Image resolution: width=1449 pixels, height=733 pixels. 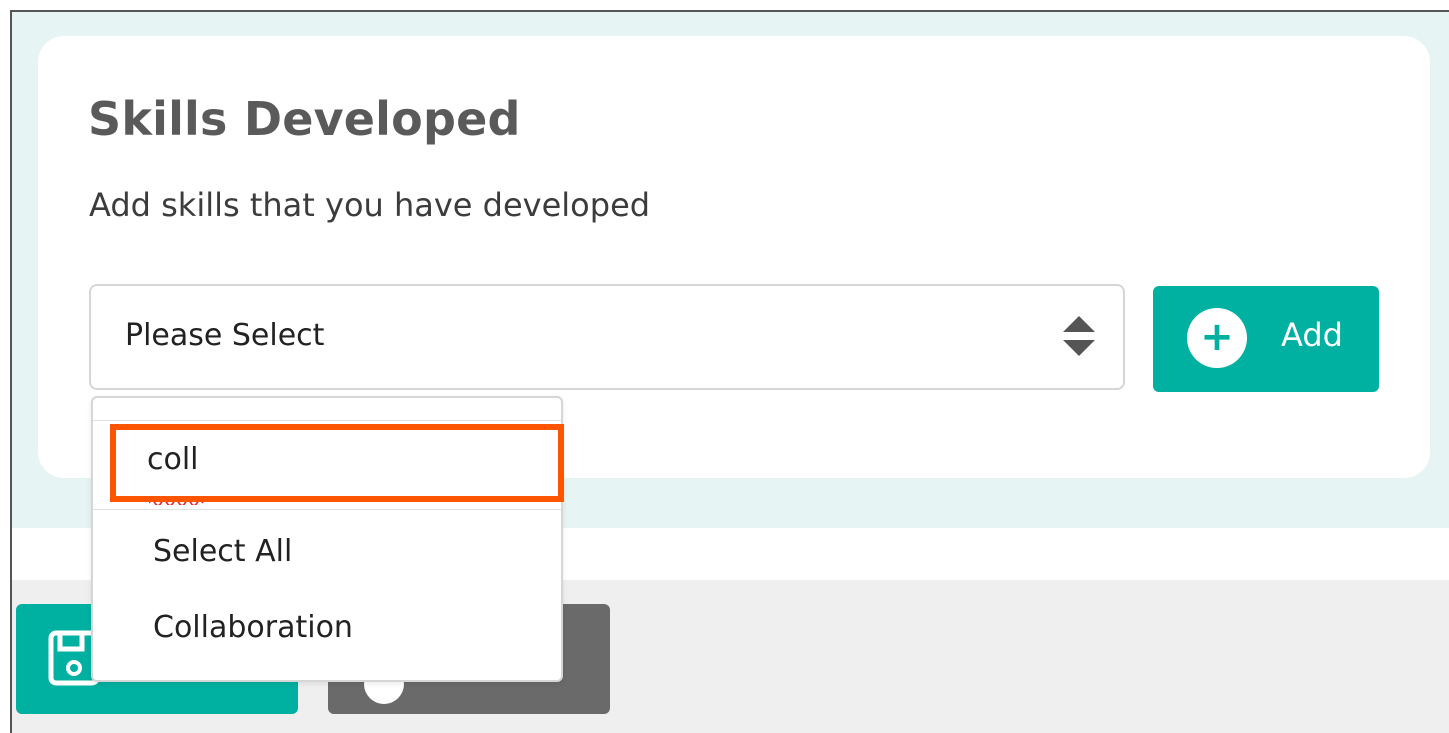 What do you see at coordinates (223, 551) in the screenshot?
I see `option-label: Select All` at bounding box center [223, 551].